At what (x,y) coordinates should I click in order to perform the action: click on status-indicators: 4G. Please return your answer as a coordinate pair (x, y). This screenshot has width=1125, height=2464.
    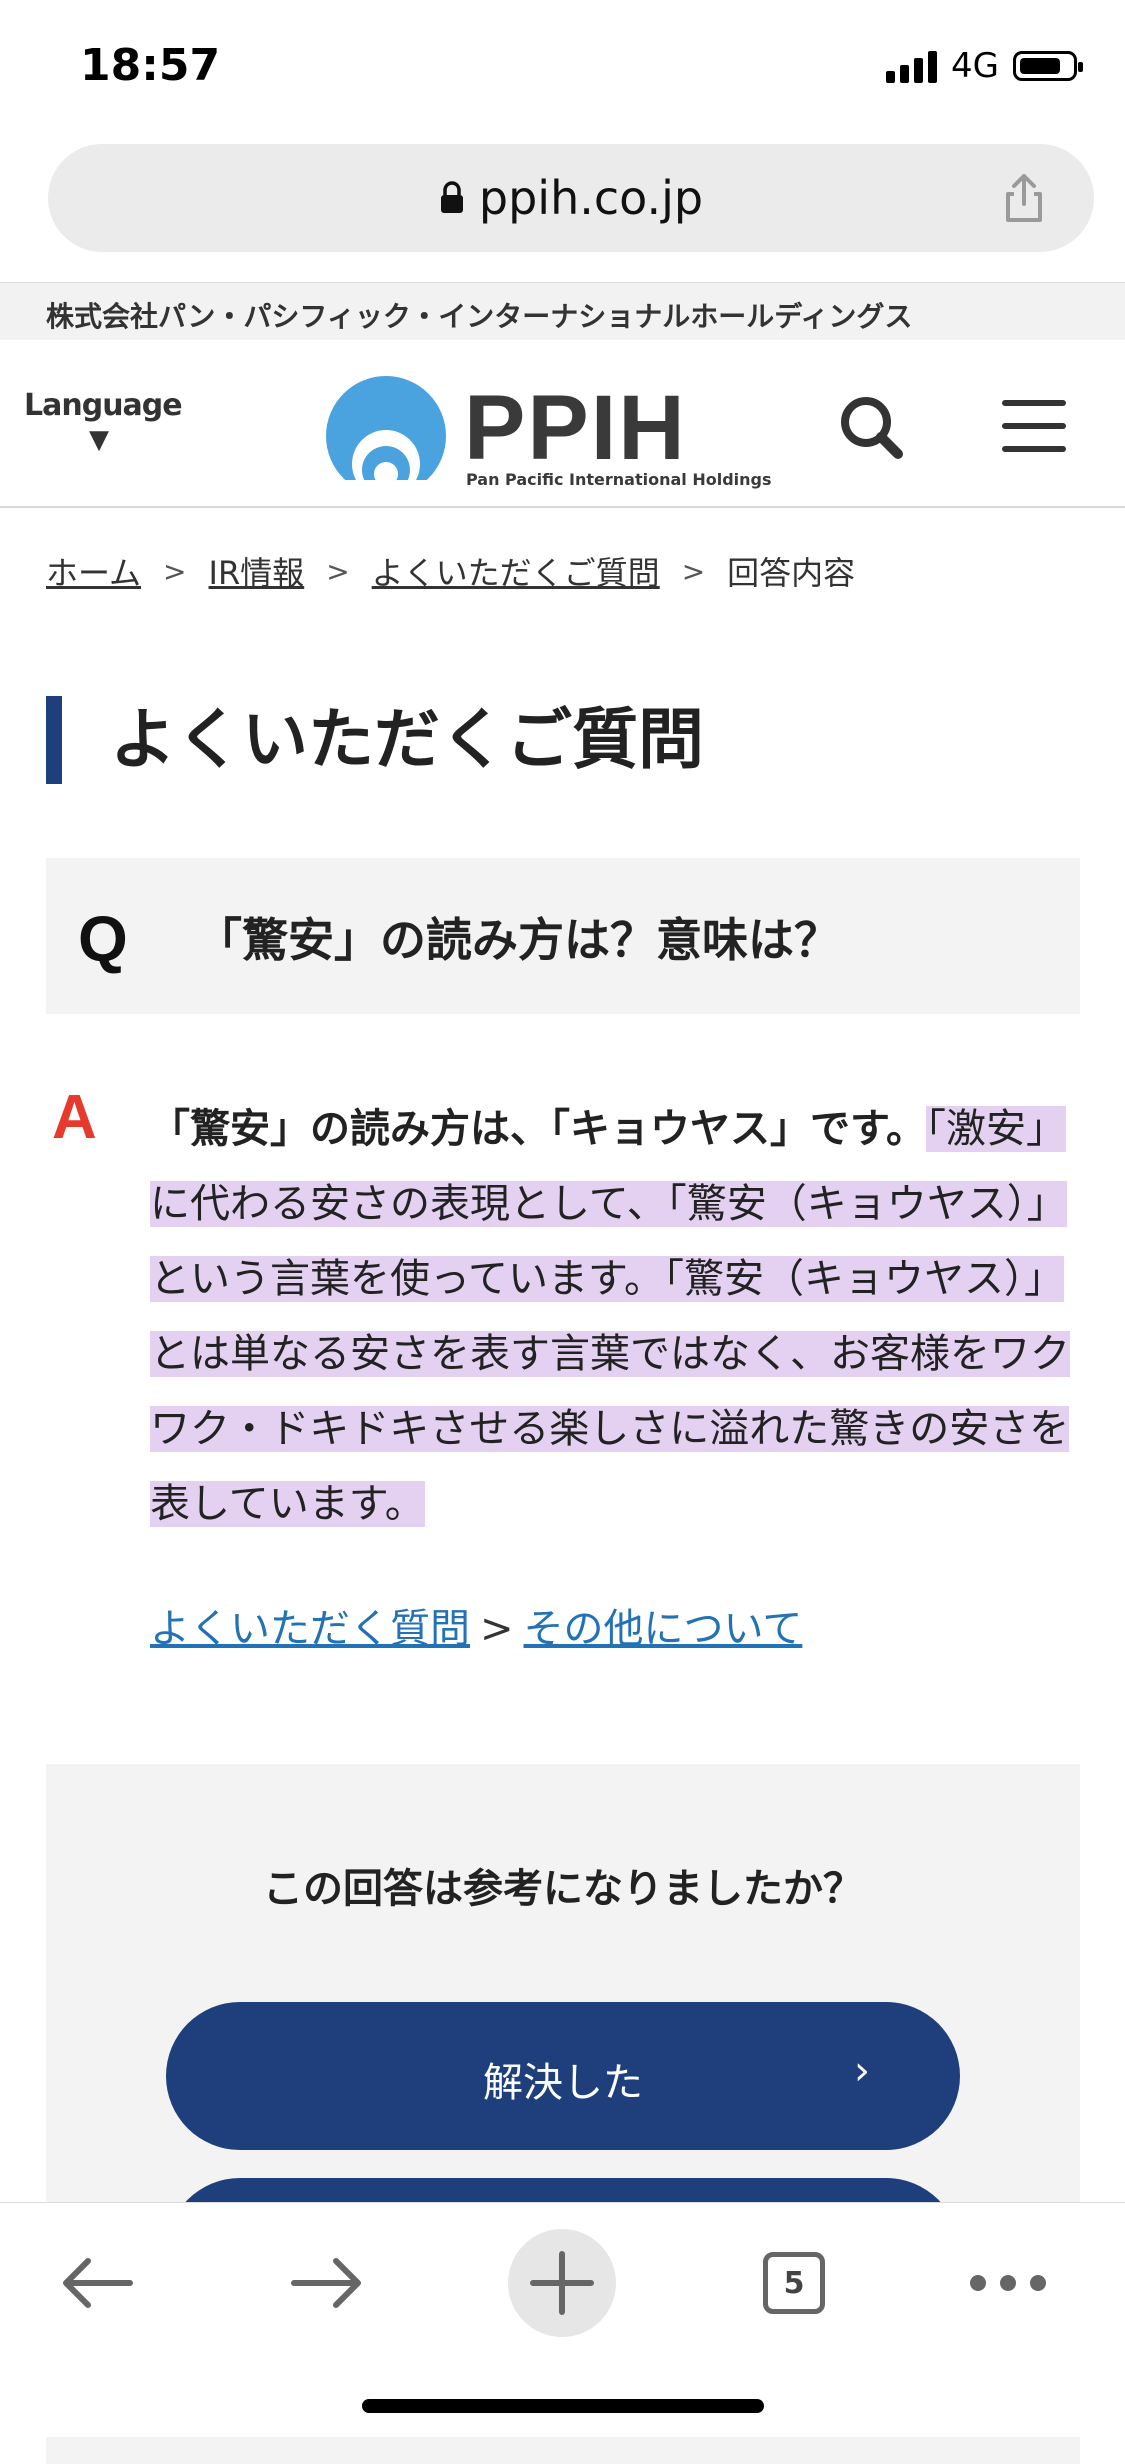
    Looking at the image, I should click on (984, 66).